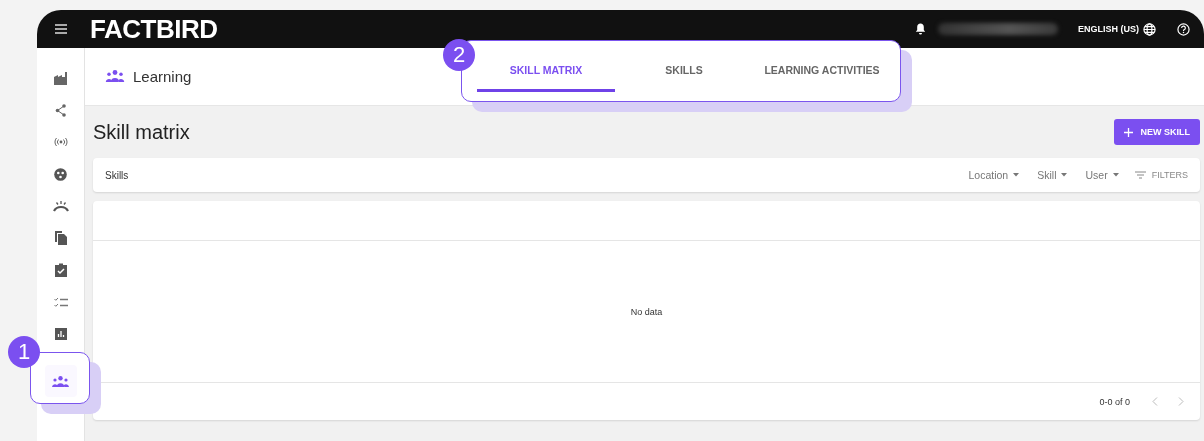  What do you see at coordinates (1102, 175) in the screenshot?
I see `filter-dropdown: User` at bounding box center [1102, 175].